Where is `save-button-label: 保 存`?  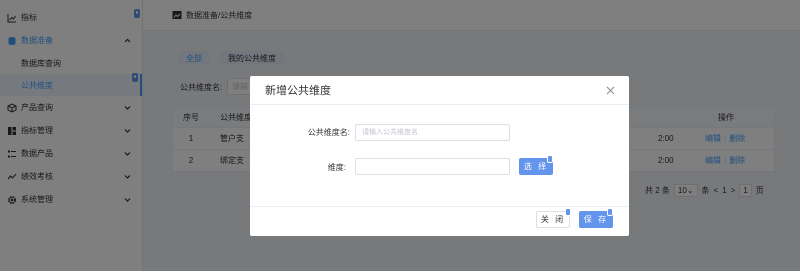
save-button-label: 保 存 is located at coordinates (596, 219).